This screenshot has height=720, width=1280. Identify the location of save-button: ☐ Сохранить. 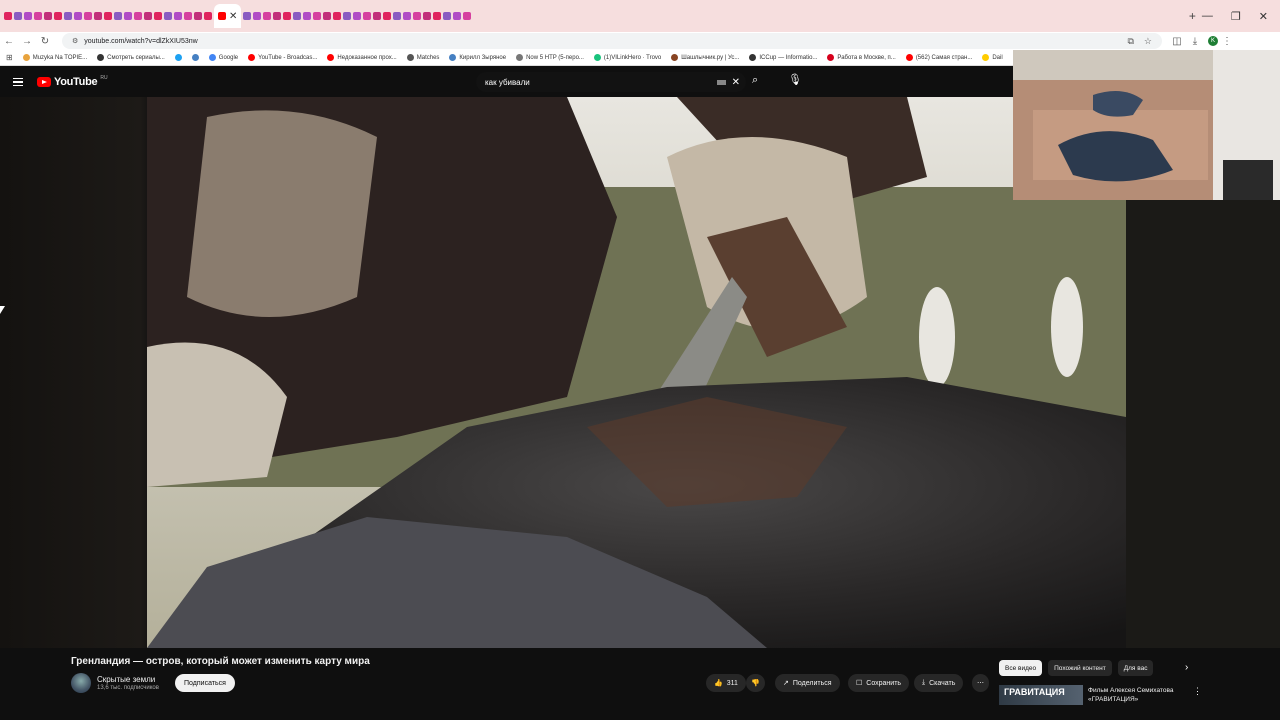
(879, 683).